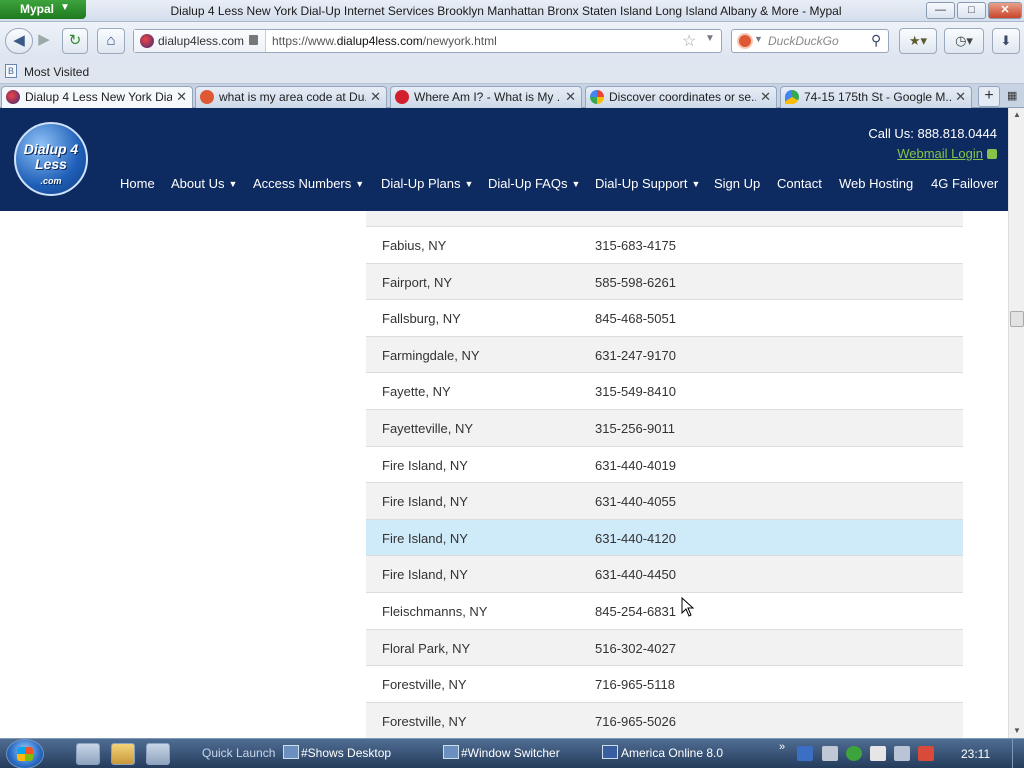 This screenshot has height=768, width=1024. What do you see at coordinates (597, 97) in the screenshot?
I see `google-favicon-icon` at bounding box center [597, 97].